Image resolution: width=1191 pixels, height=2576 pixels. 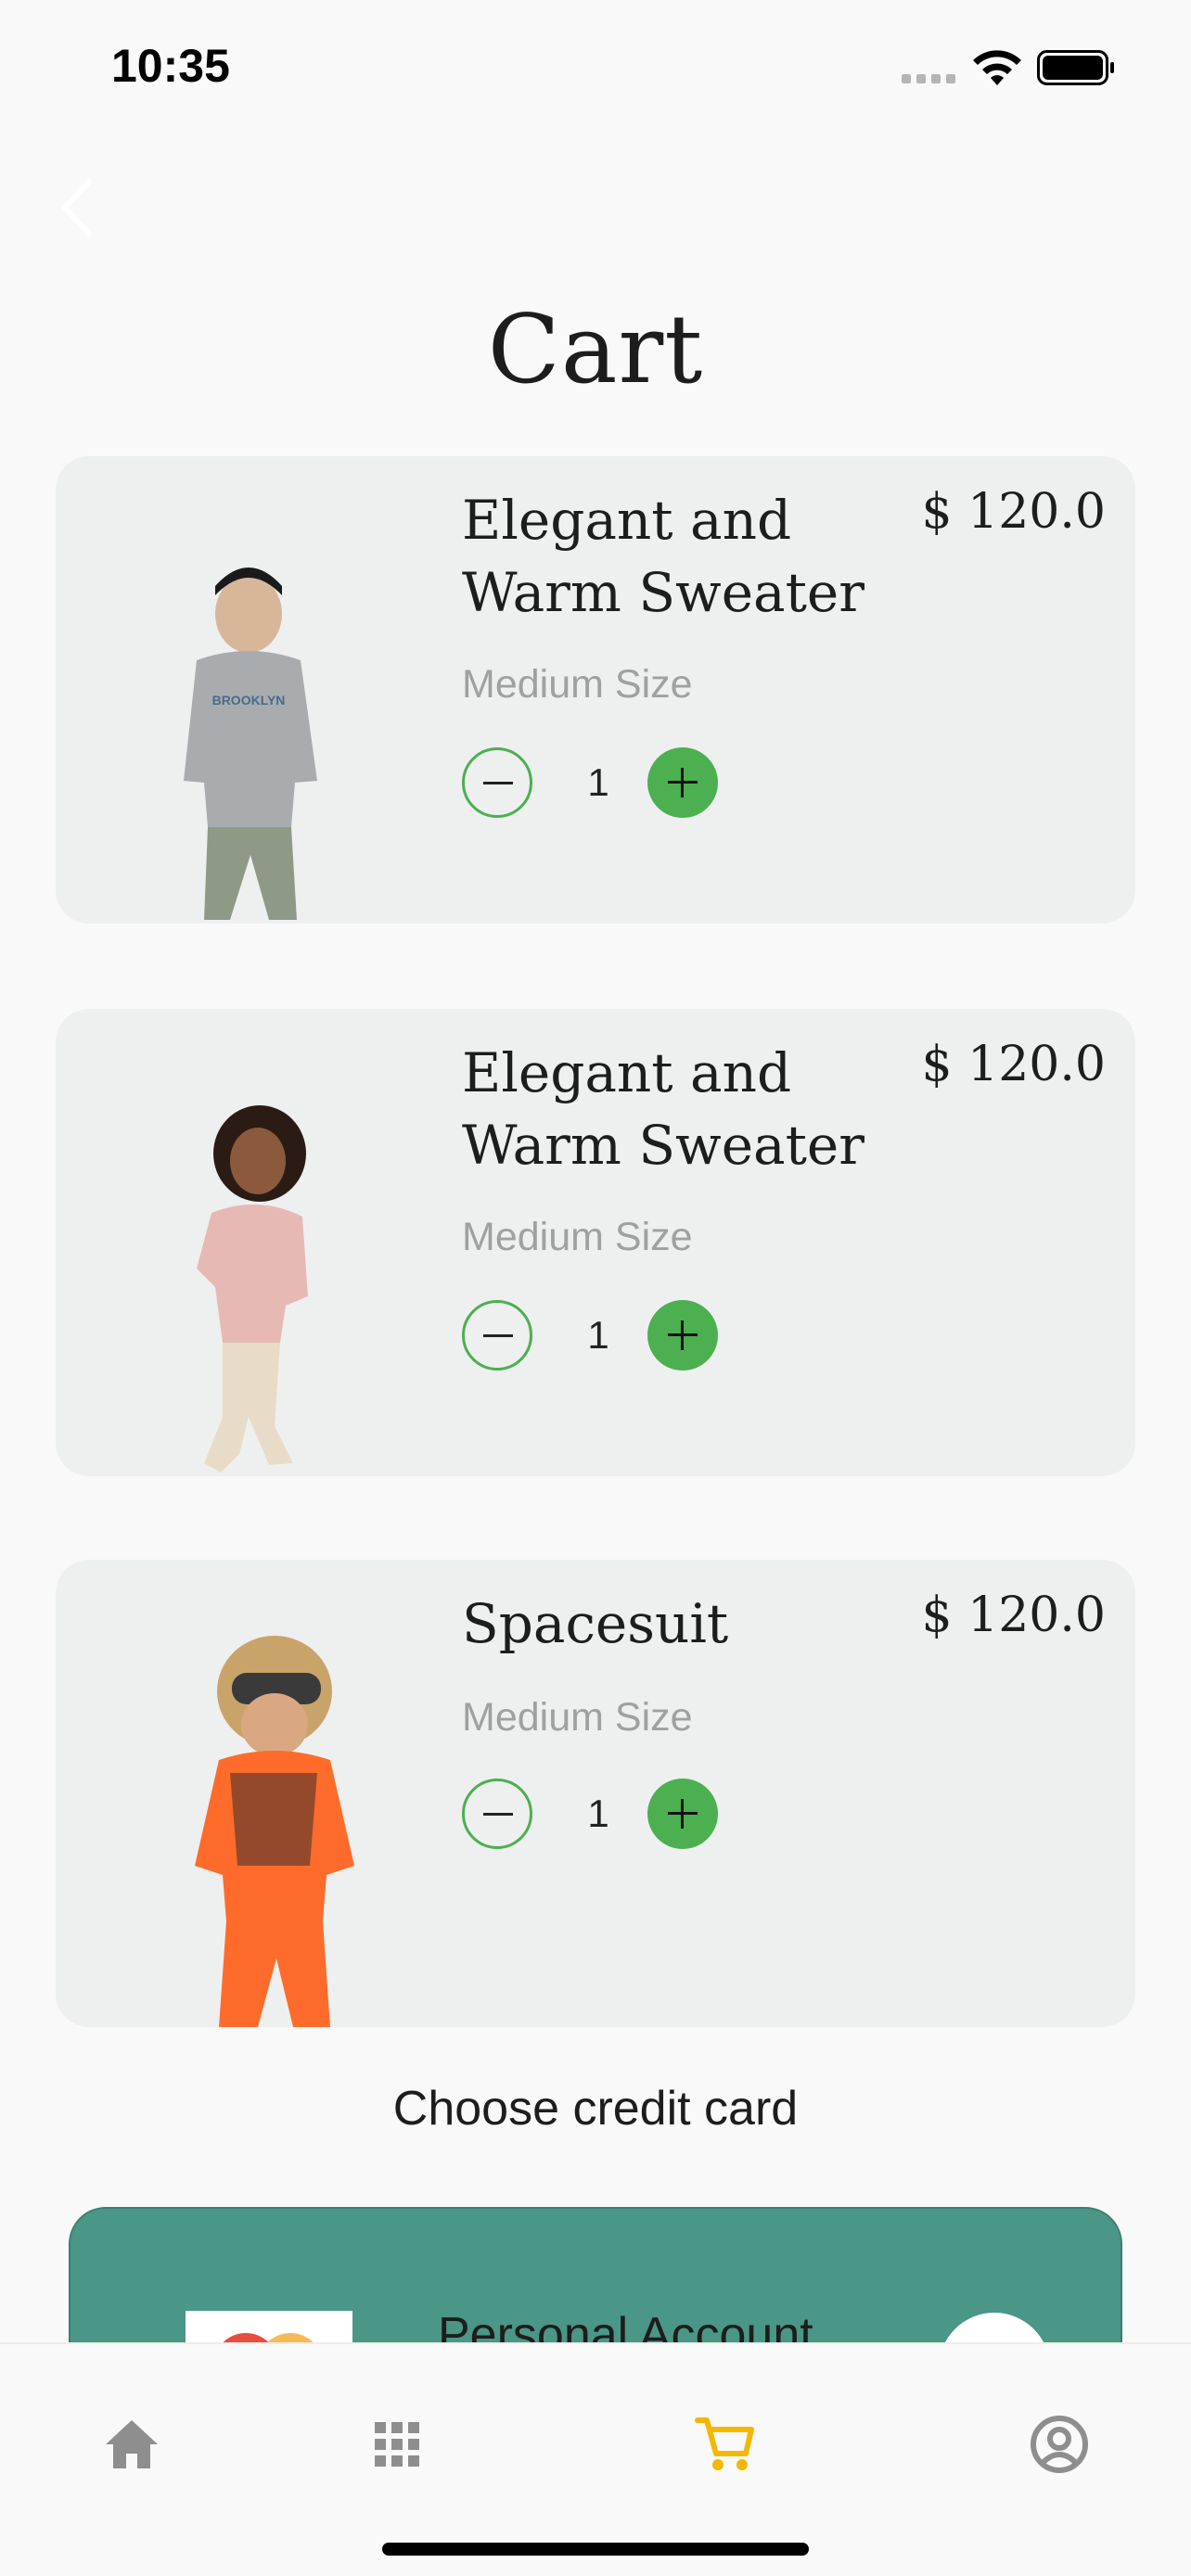 I want to click on product-title: Spacesuit, so click(x=595, y=1624).